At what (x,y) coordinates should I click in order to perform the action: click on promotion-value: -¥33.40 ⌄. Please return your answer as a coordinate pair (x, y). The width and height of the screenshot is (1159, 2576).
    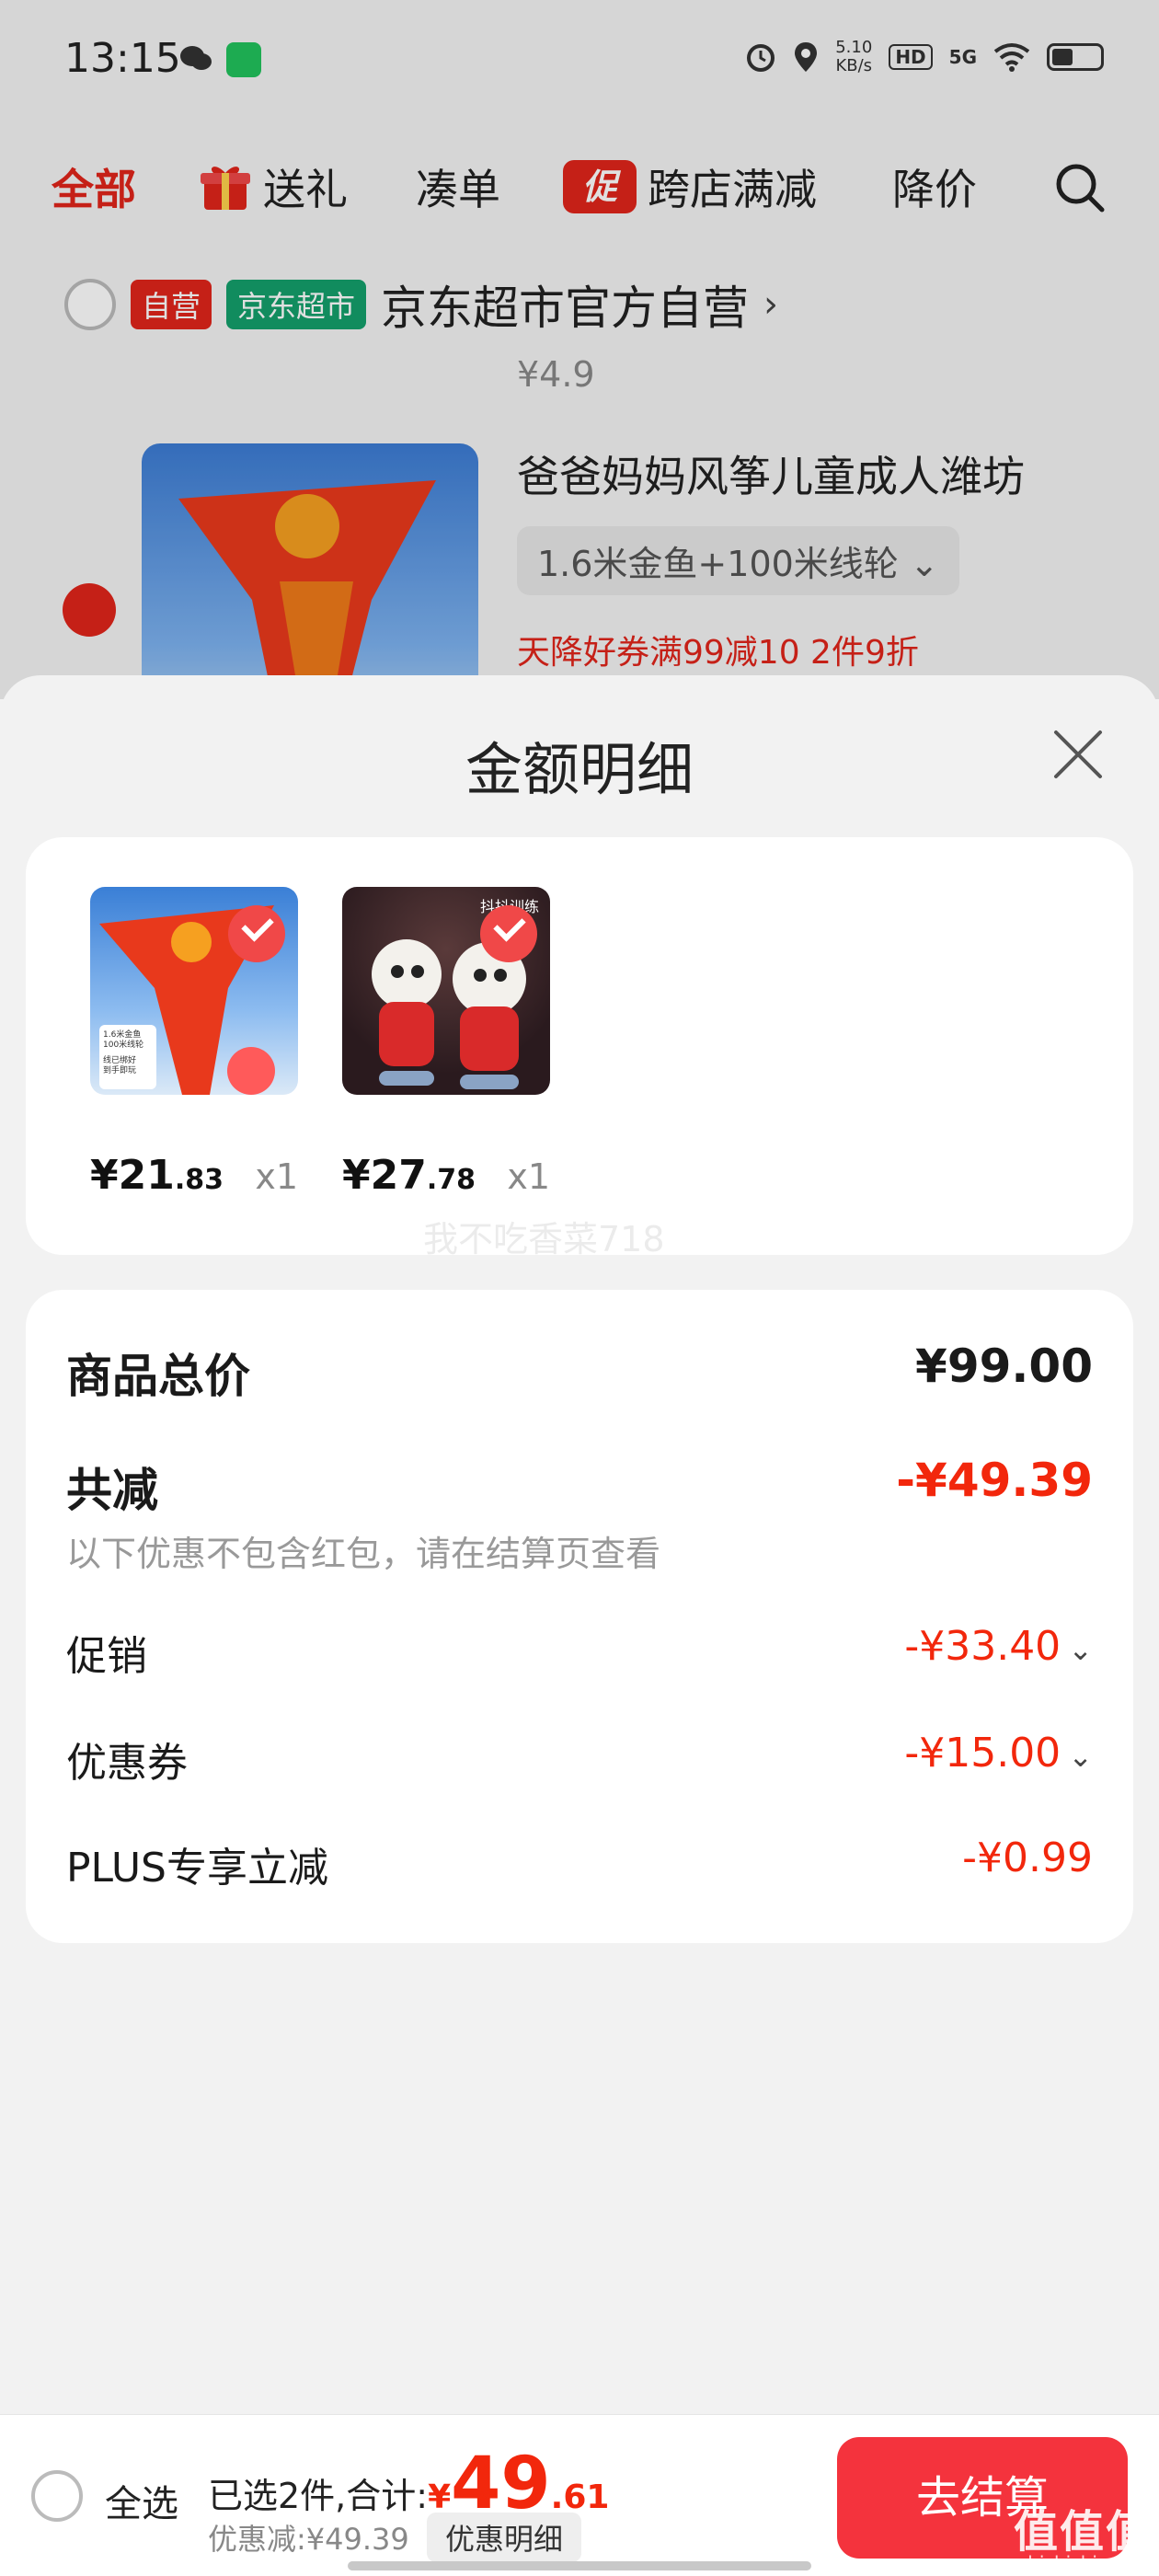
    Looking at the image, I should click on (998, 1646).